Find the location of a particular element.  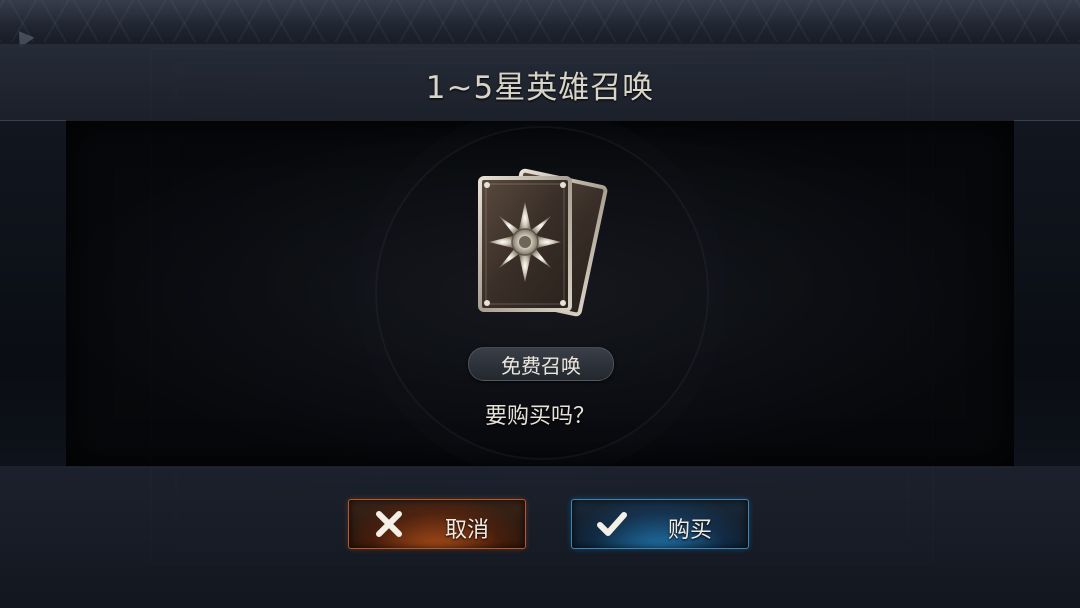

free-summon-label: 免费召唤 is located at coordinates (541, 365).